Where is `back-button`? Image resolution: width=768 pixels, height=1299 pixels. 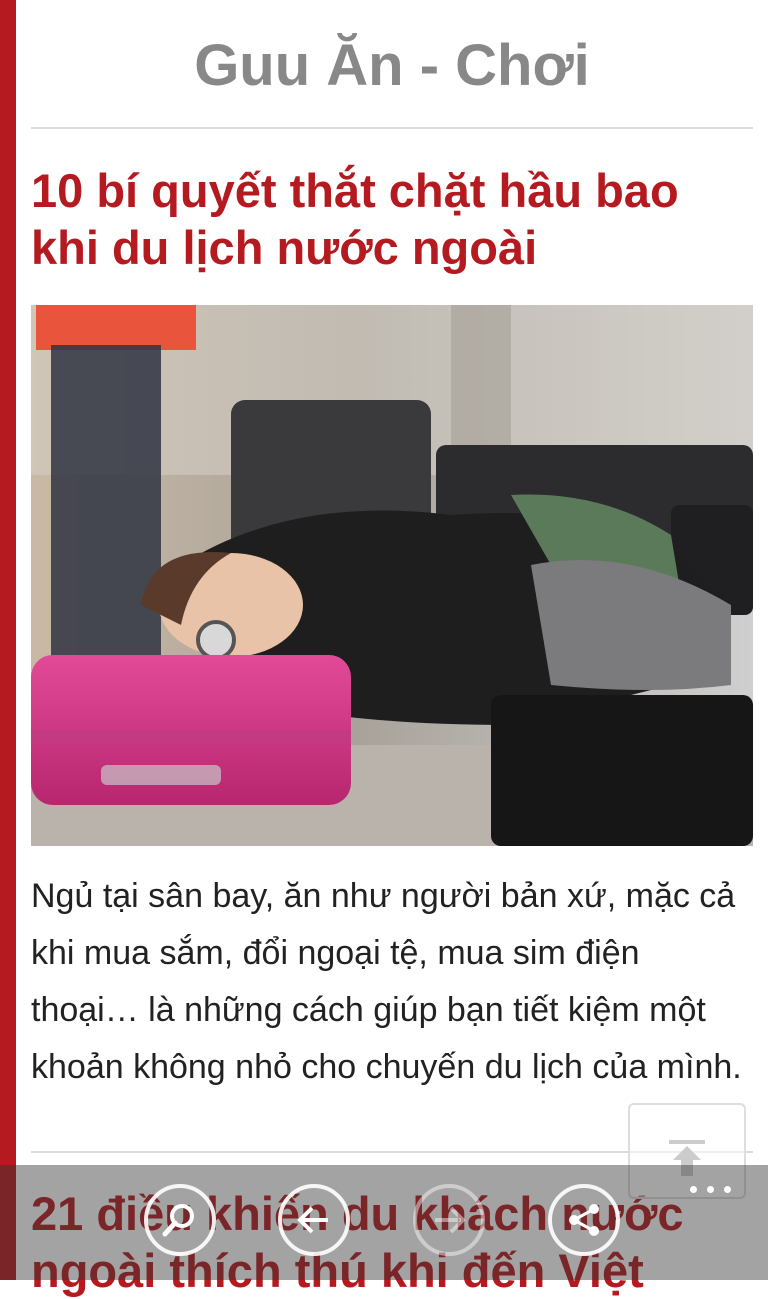
back-button is located at coordinates (314, 1220).